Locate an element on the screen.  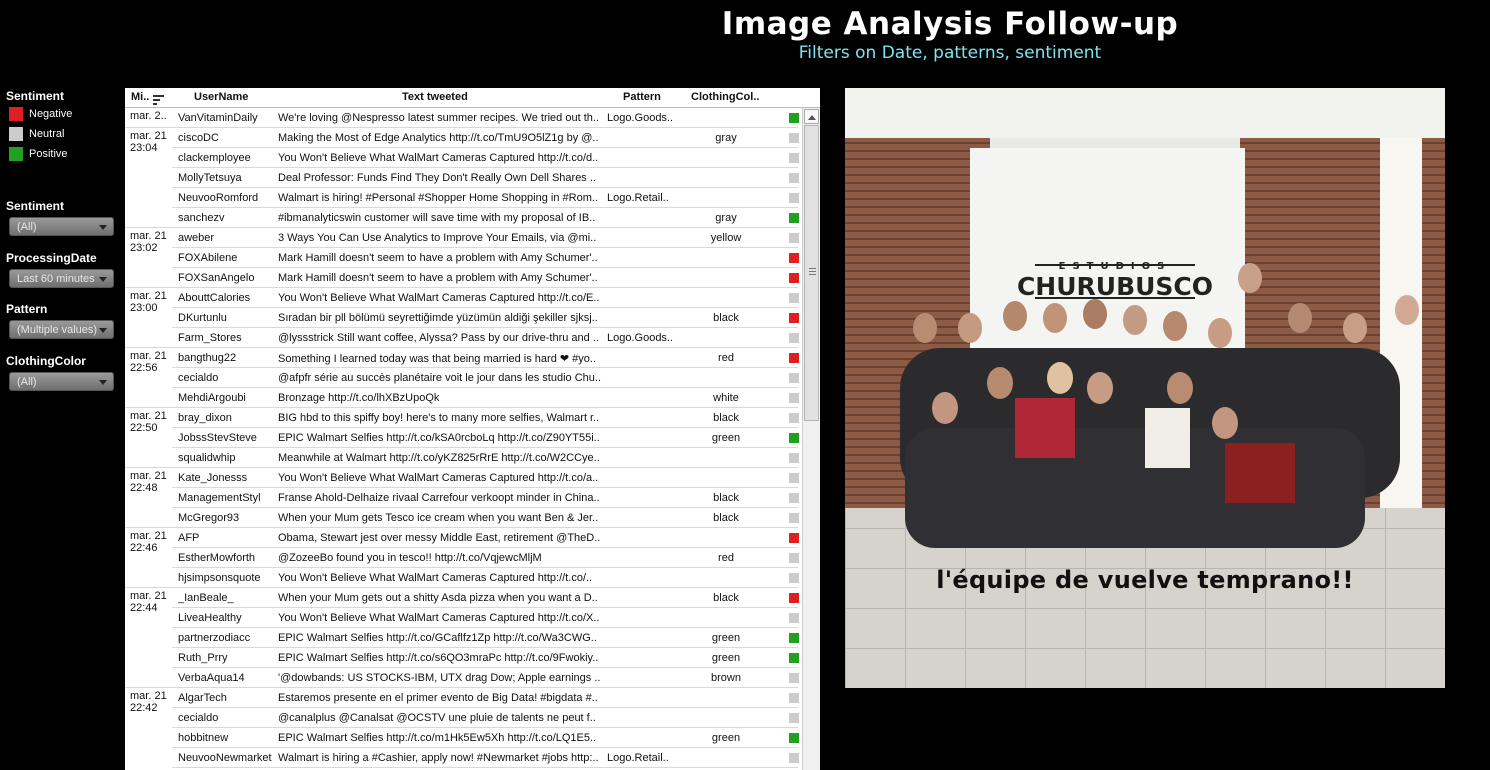
grip-icon is located at coordinates (812, 272).